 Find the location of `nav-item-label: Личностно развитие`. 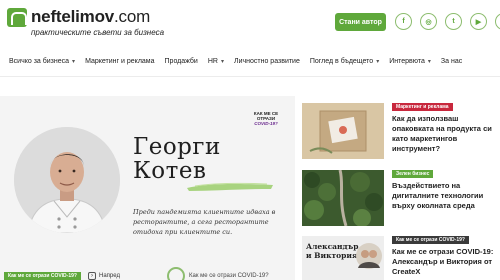

nav-item-label: Личностно развитие is located at coordinates (266, 61).